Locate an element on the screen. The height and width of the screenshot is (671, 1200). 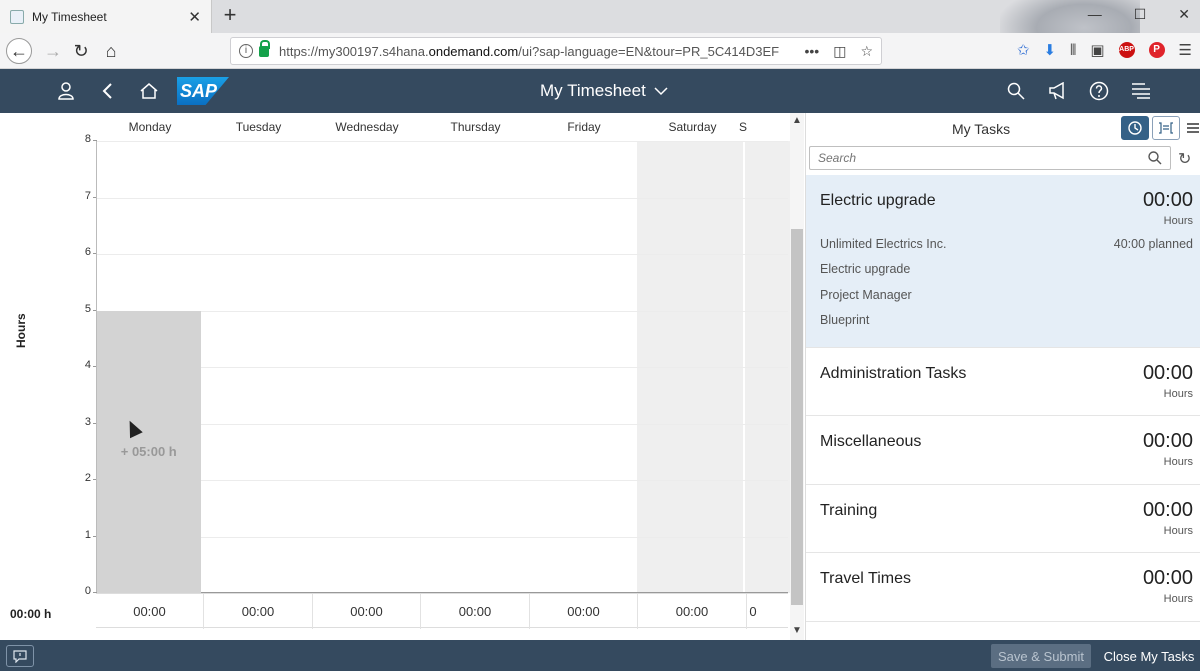
browser-tab-bar: My Timesheet ✕ + — ☐ ✕ is located at coordinates (600, 35).